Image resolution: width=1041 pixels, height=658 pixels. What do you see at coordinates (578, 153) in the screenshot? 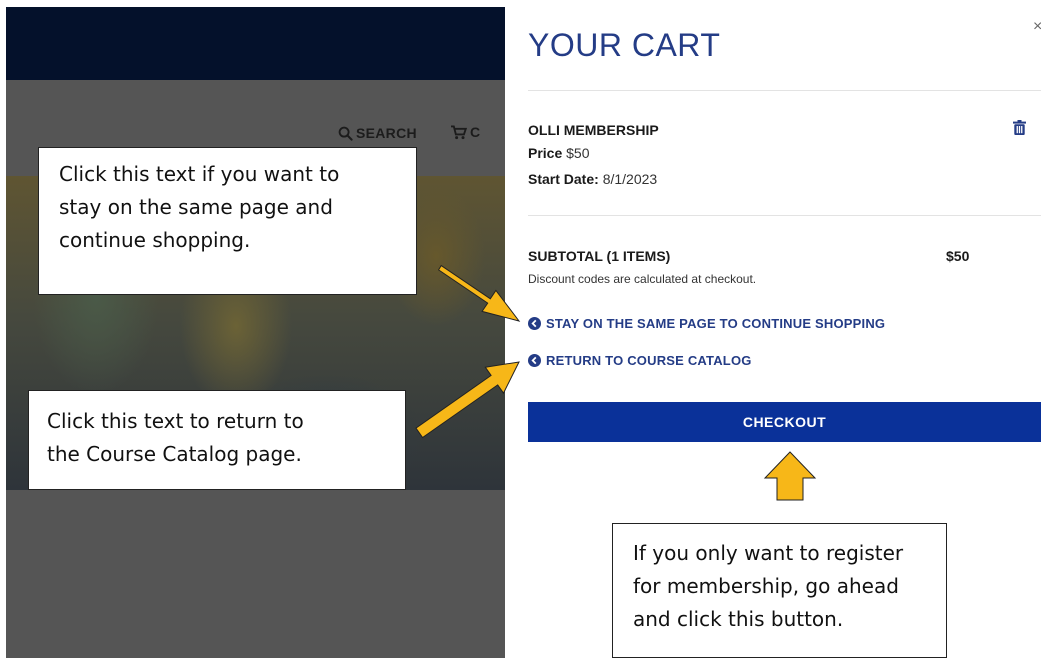
I see `price-value: $50` at bounding box center [578, 153].